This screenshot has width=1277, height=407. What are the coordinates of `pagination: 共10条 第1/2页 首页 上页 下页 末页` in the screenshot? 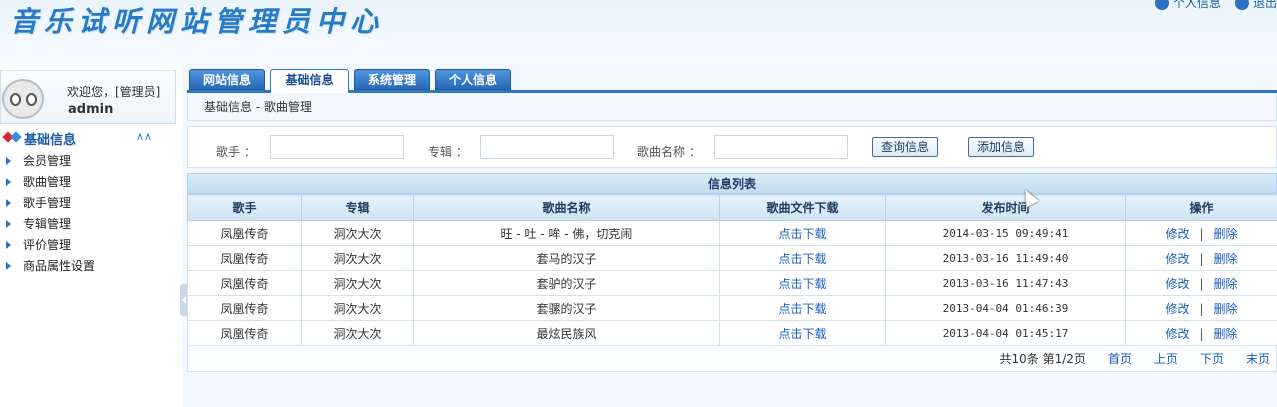 It's located at (732, 359).